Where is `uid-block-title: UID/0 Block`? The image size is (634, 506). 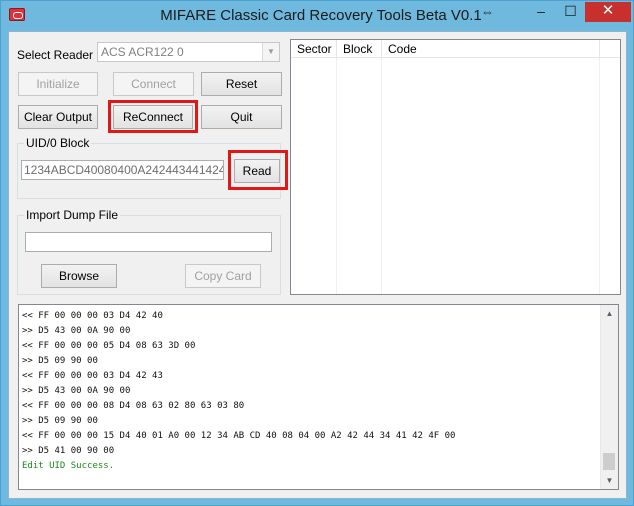 uid-block-title: UID/0 Block is located at coordinates (58, 143).